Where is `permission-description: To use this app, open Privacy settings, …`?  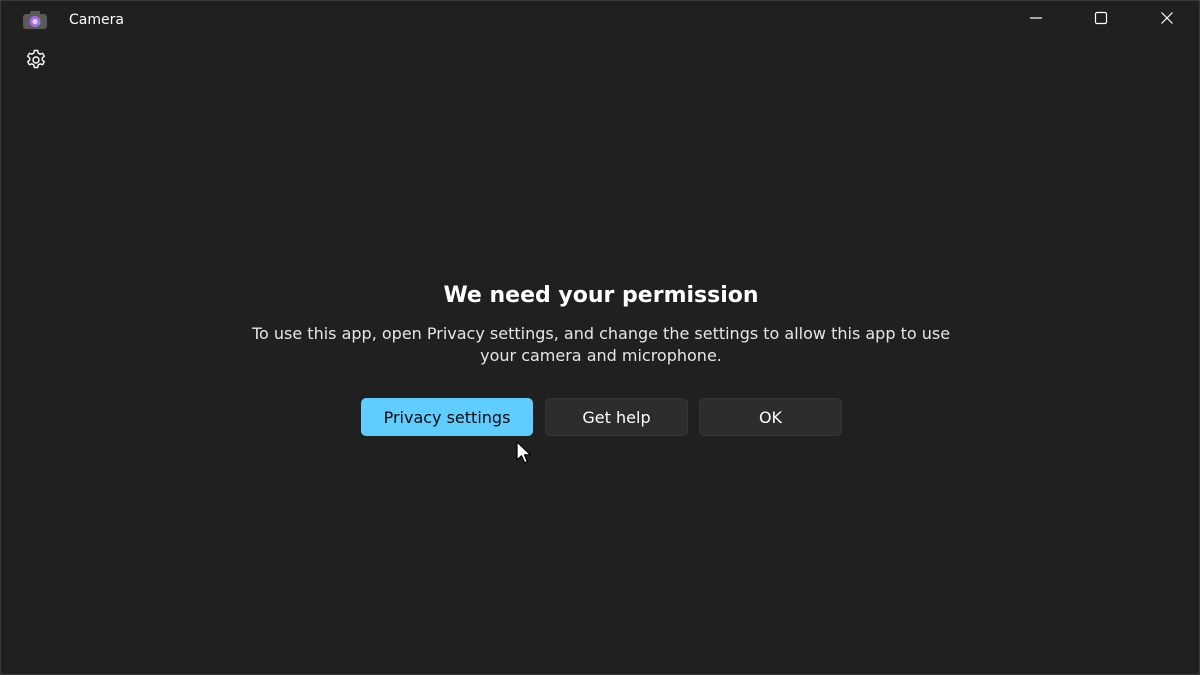 permission-description: To use this app, open Privacy settings, … is located at coordinates (601, 344).